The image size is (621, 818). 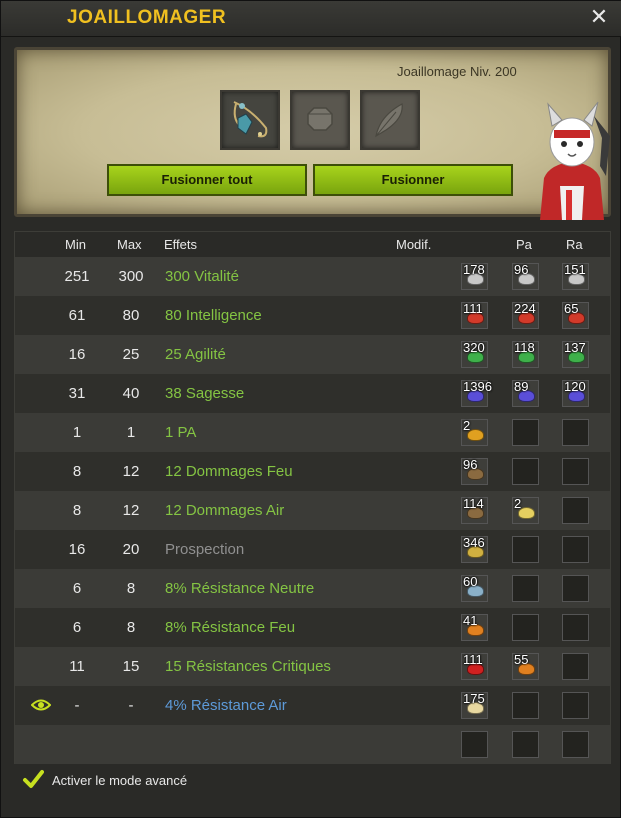 I want to click on rune-count: 320, so click(x=474, y=347).